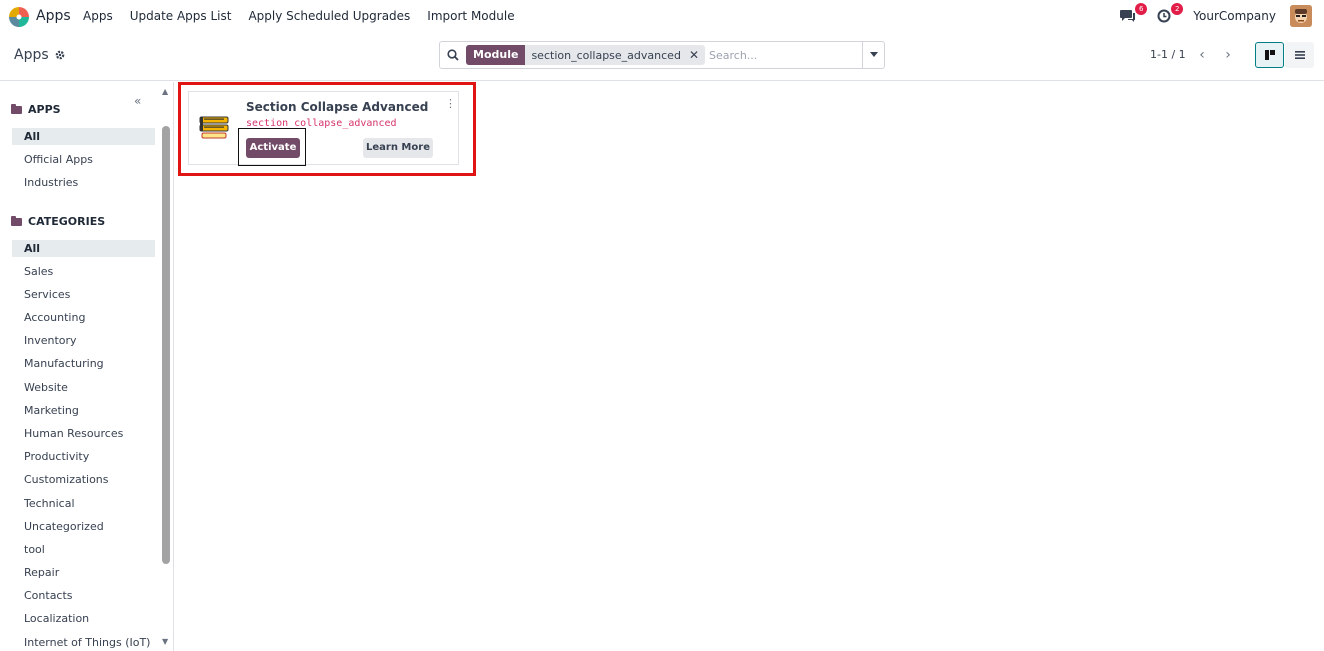 The height and width of the screenshot is (651, 1324). I want to click on avatar-icon, so click(1301, 16).